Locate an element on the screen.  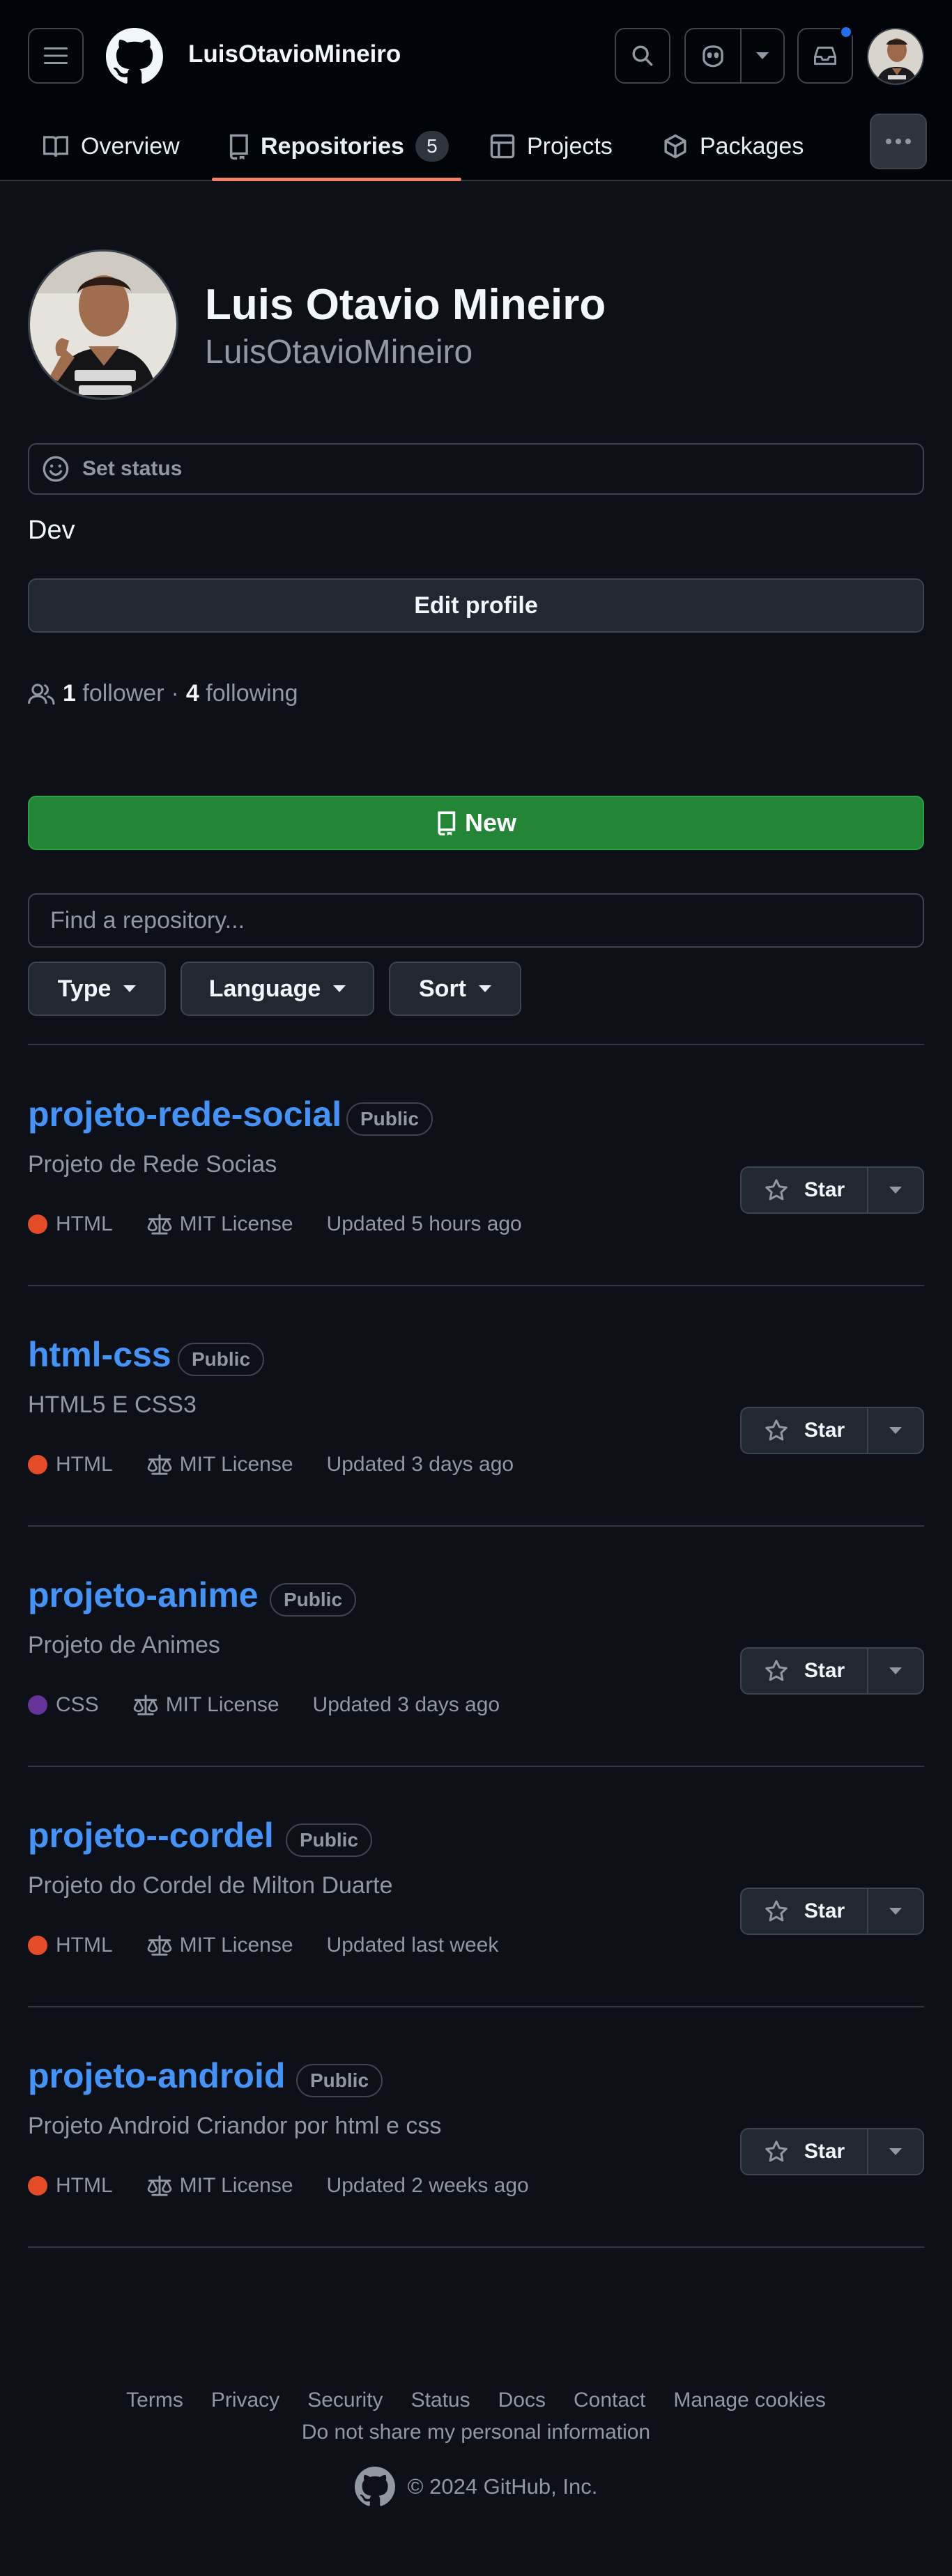
repository-name-link: projeto-android is located at coordinates (156, 2076).